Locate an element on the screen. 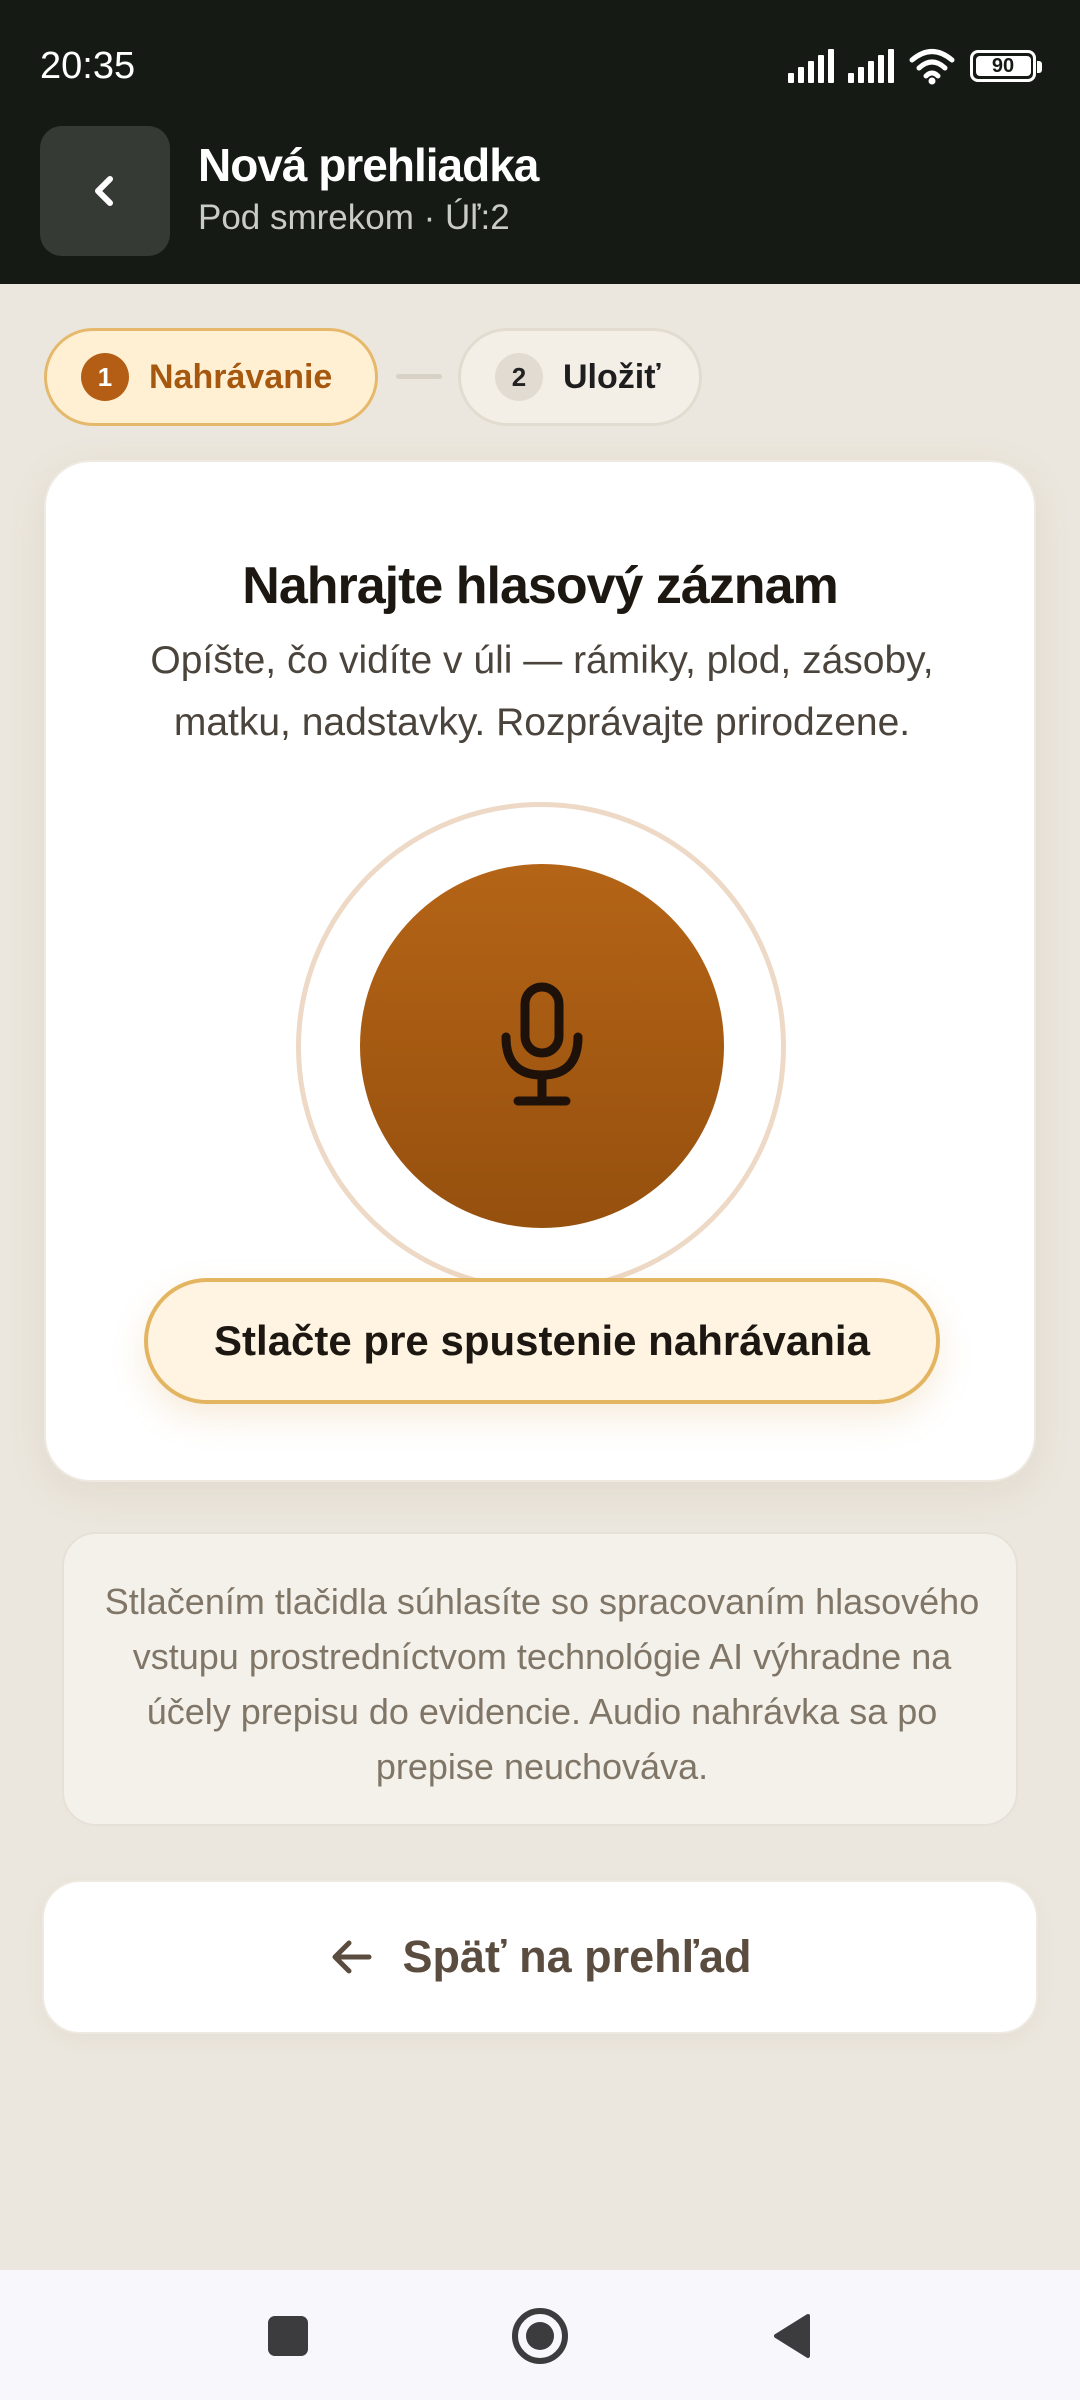  chevron-left-icon is located at coordinates (104, 191).